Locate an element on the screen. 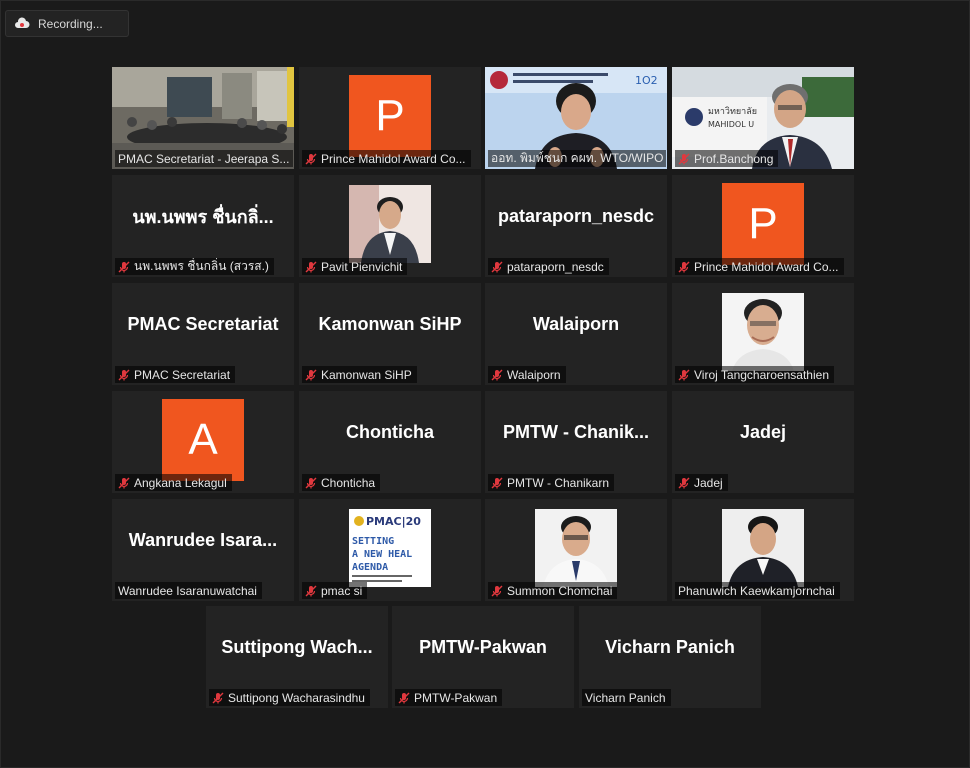  participant-name-label: Pavit Pienvichit is located at coordinates (355, 266).